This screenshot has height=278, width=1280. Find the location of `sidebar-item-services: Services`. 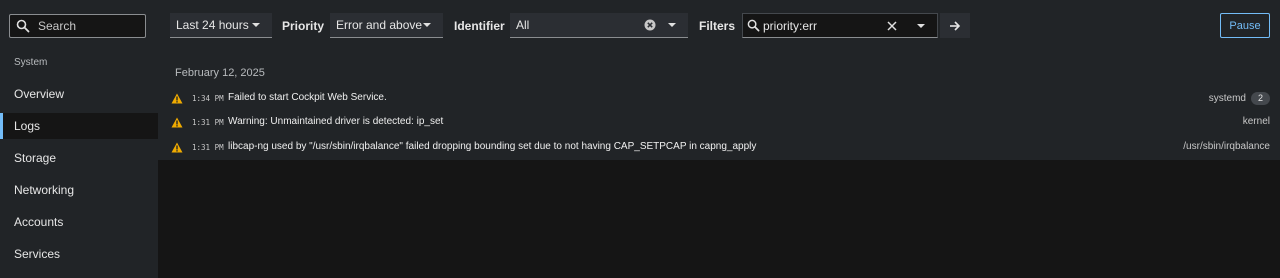

sidebar-item-services: Services is located at coordinates (79, 254).